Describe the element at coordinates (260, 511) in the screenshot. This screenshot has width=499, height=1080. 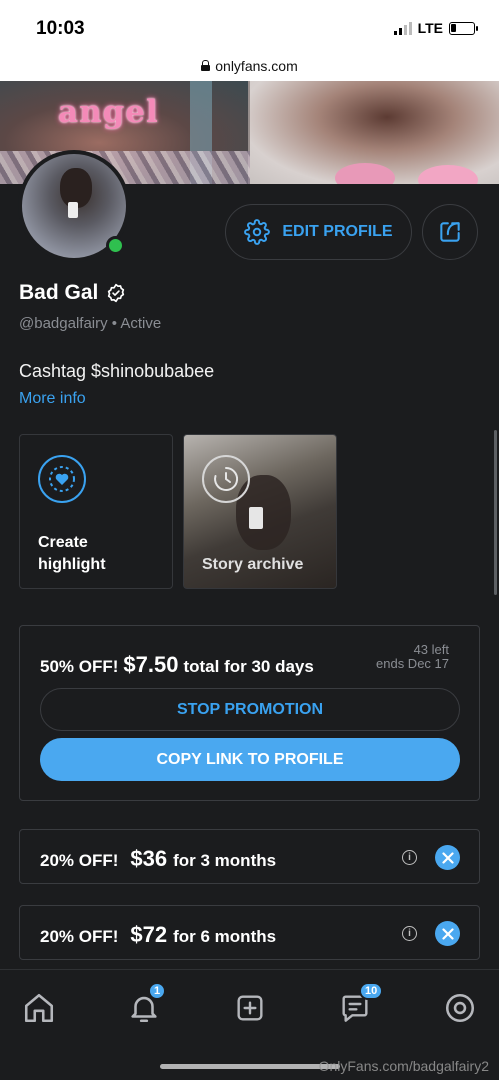
I see `story-archive-card: Story archive` at that location.